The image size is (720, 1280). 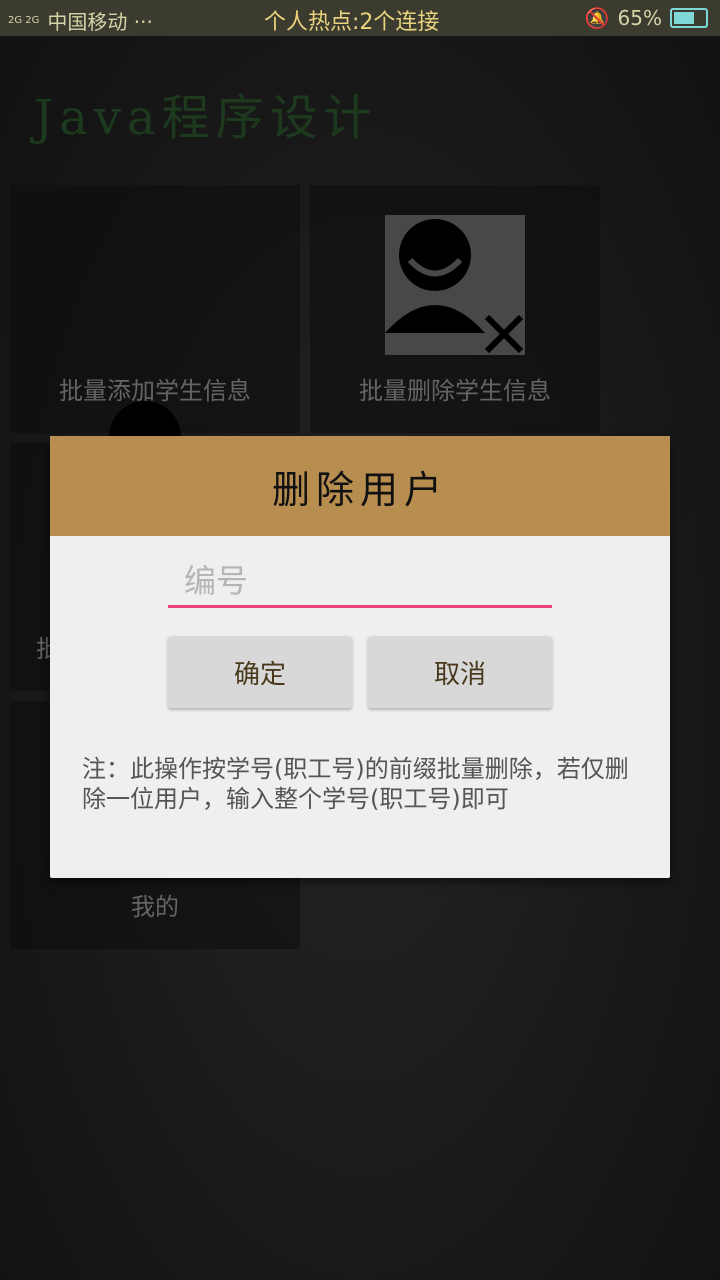 I want to click on battery-percent: 65%, so click(x=639, y=18).